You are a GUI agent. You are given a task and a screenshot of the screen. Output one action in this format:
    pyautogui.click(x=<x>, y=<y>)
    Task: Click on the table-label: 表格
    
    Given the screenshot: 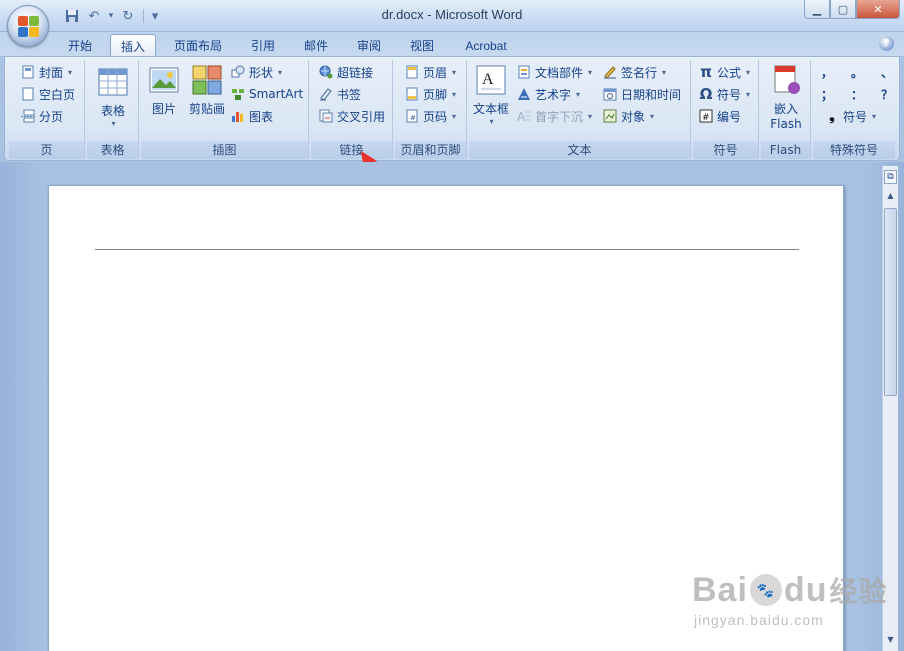 What is the action you would take?
    pyautogui.click(x=112, y=111)
    